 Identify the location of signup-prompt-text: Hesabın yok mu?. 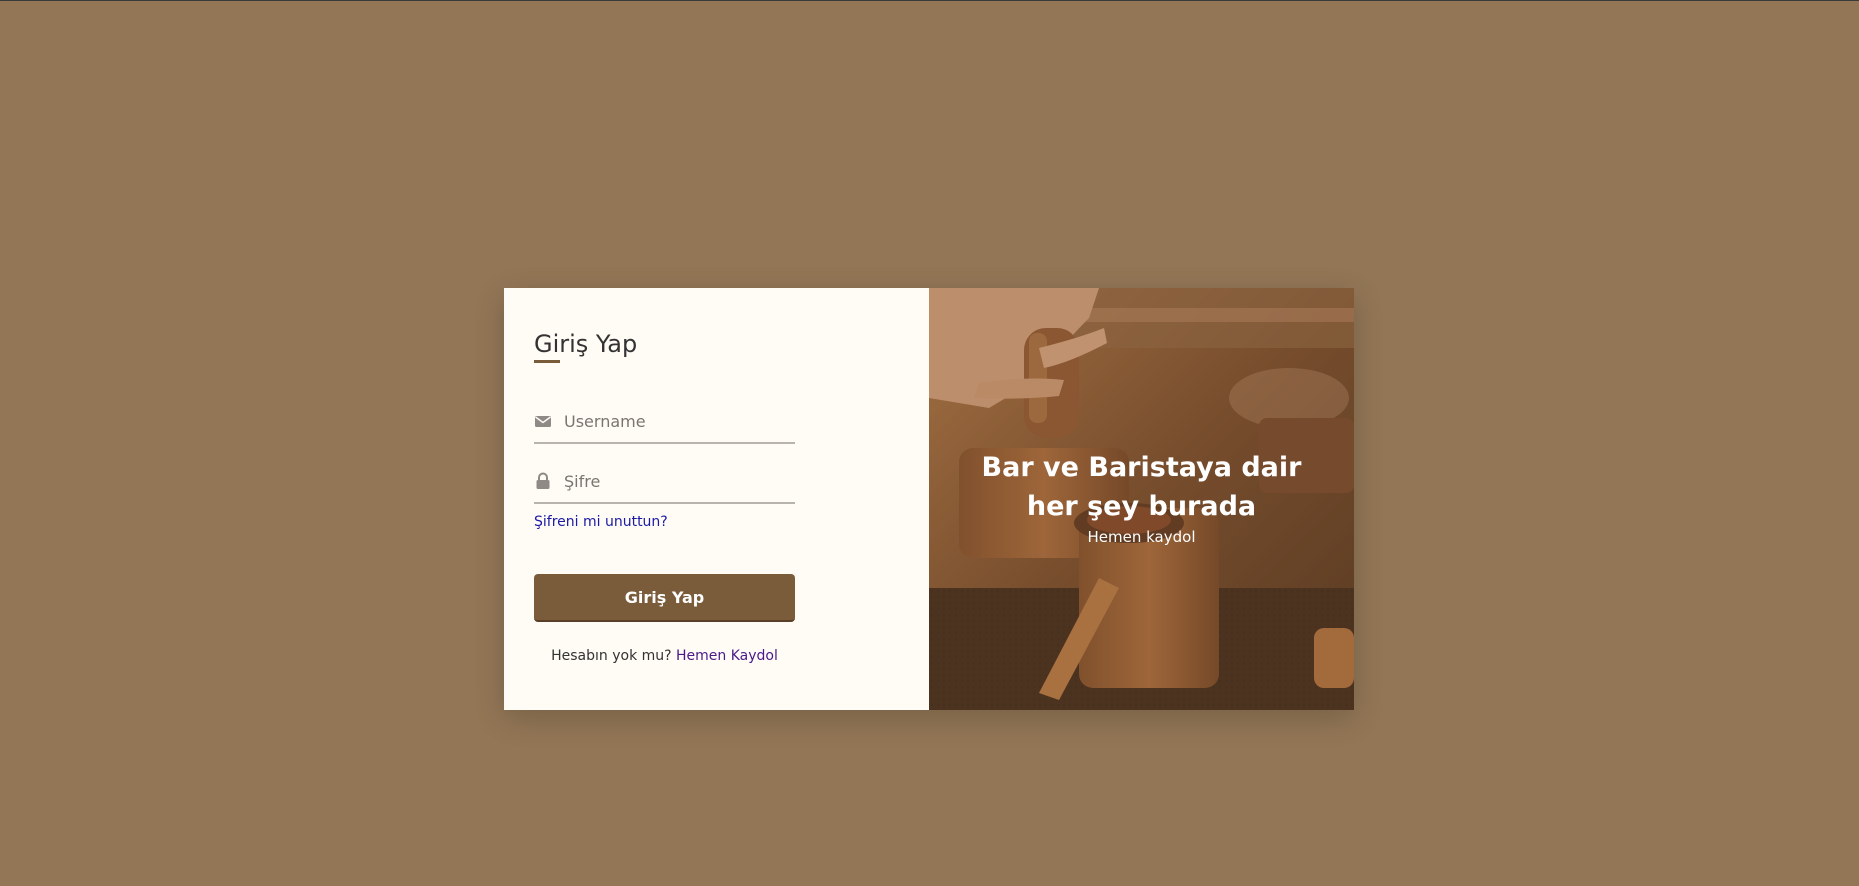
(611, 656).